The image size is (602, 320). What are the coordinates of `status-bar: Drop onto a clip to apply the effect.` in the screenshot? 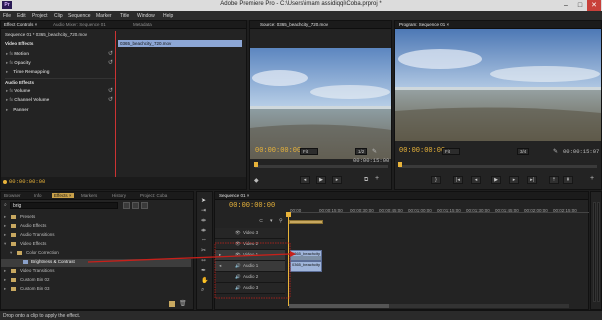 It's located at (301, 315).